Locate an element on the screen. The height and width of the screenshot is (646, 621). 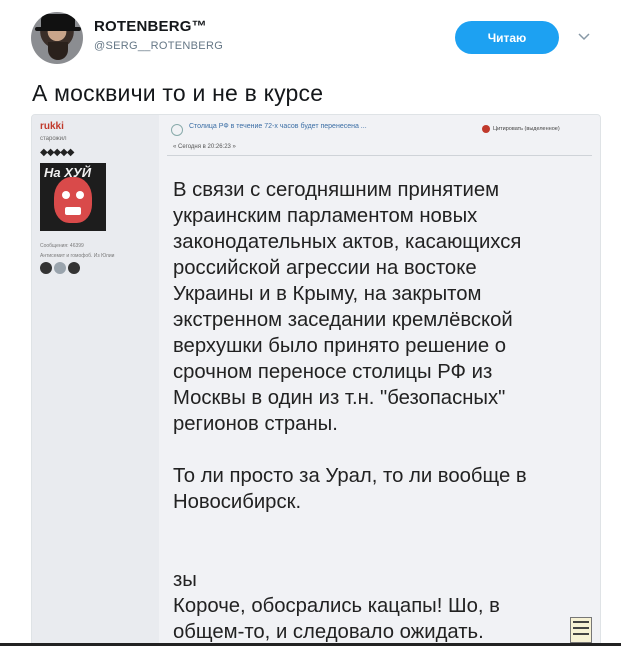
tweet-text: А москвичи то и не в курсе is located at coordinates (178, 93).